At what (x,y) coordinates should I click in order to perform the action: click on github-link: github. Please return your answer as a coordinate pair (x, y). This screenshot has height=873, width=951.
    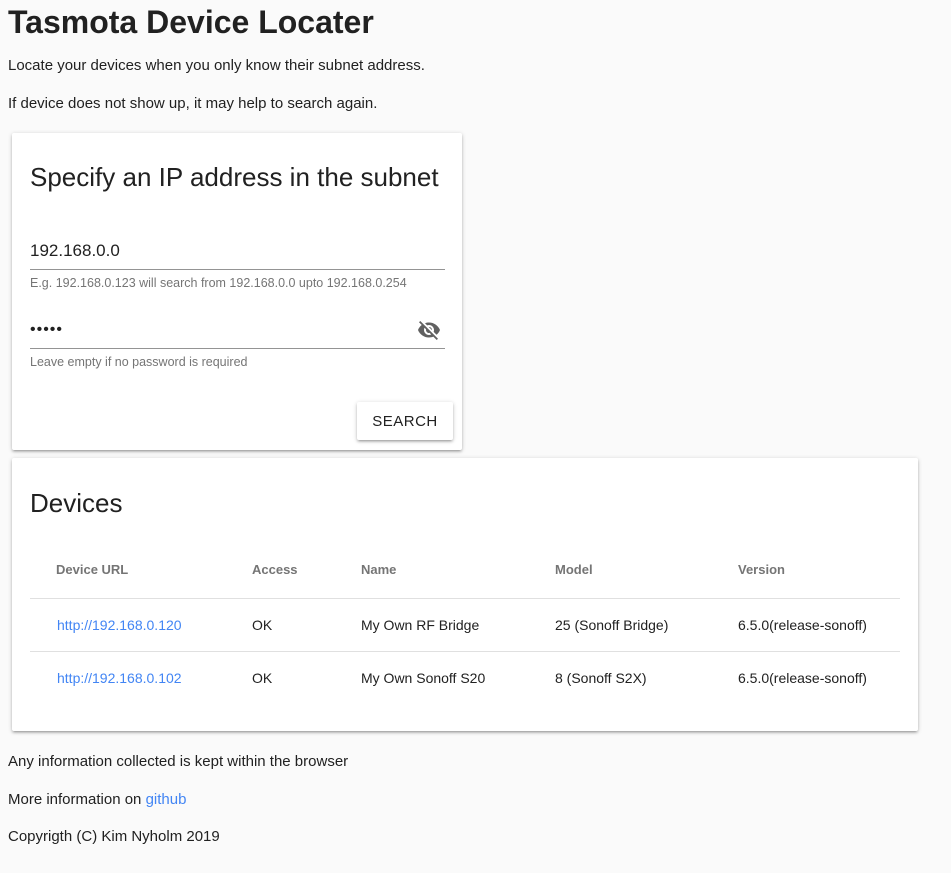
    Looking at the image, I should click on (166, 799).